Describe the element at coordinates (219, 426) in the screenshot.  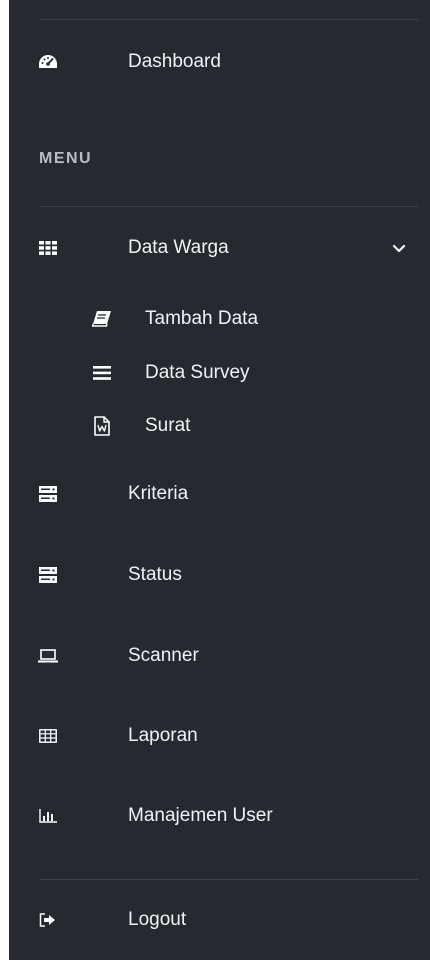
I see `sidebar-subitem-surat: Surat` at that location.